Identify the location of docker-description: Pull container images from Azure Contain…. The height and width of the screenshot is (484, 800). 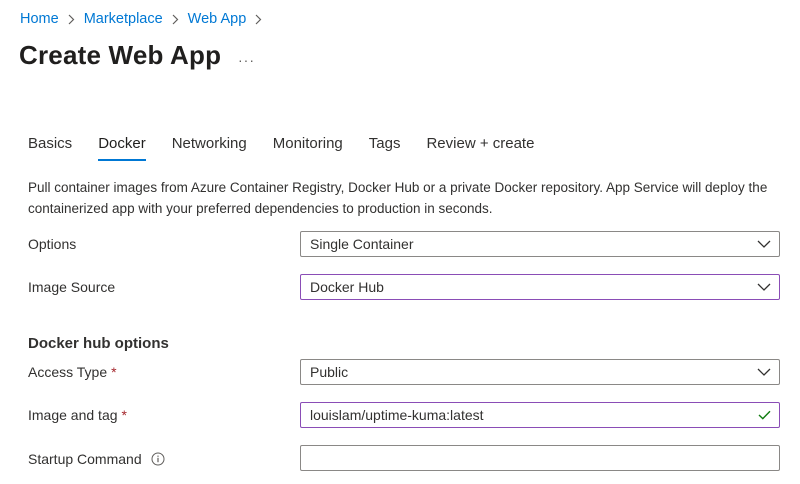
(398, 198).